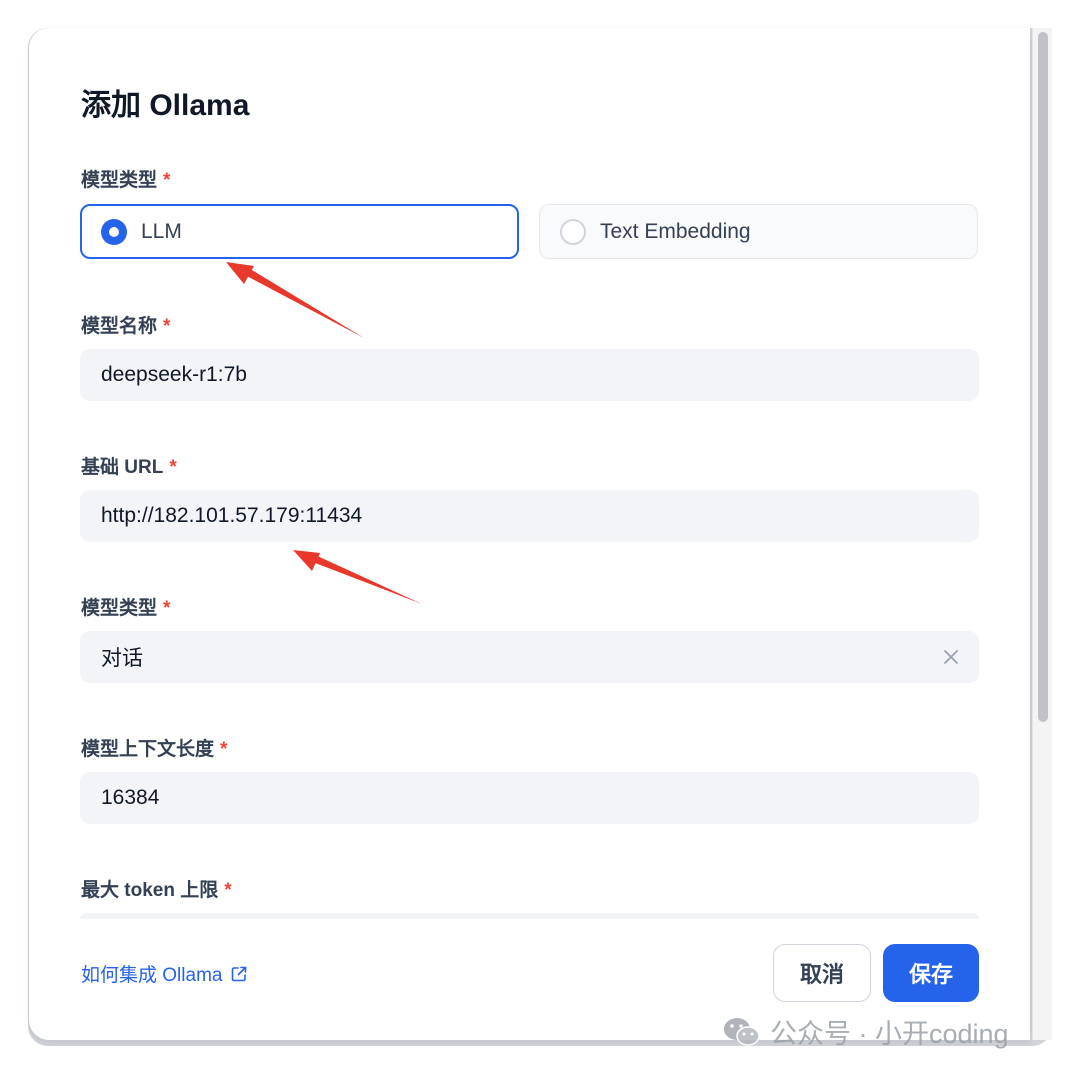  Describe the element at coordinates (126, 180) in the screenshot. I see `model-kind-label: 模型类型 *` at that location.